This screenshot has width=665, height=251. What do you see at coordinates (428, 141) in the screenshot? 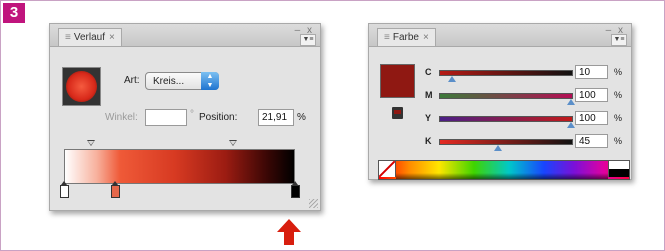
I see `channel-label-k: K` at bounding box center [428, 141].